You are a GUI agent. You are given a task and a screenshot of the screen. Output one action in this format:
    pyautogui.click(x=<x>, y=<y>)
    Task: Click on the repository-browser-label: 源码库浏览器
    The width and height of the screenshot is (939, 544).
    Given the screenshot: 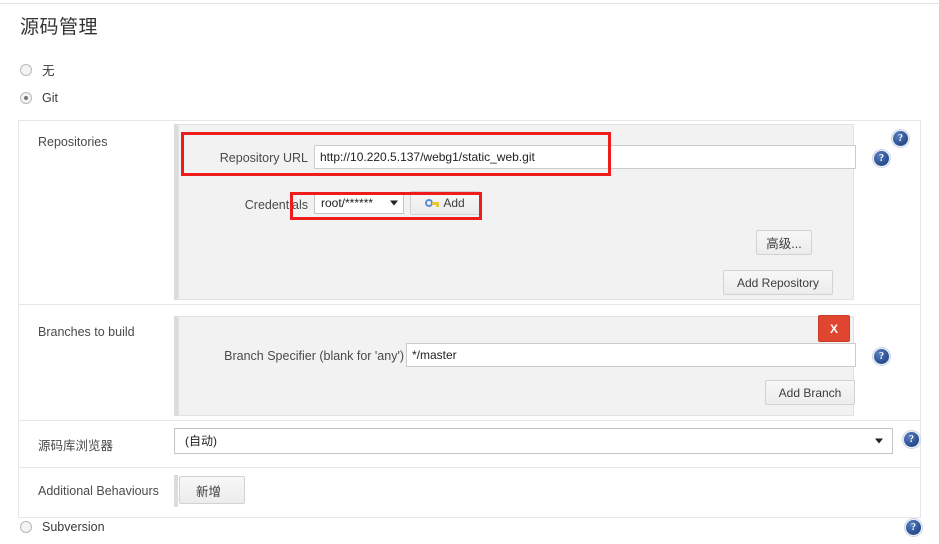 What is the action you would take?
    pyautogui.click(x=76, y=446)
    